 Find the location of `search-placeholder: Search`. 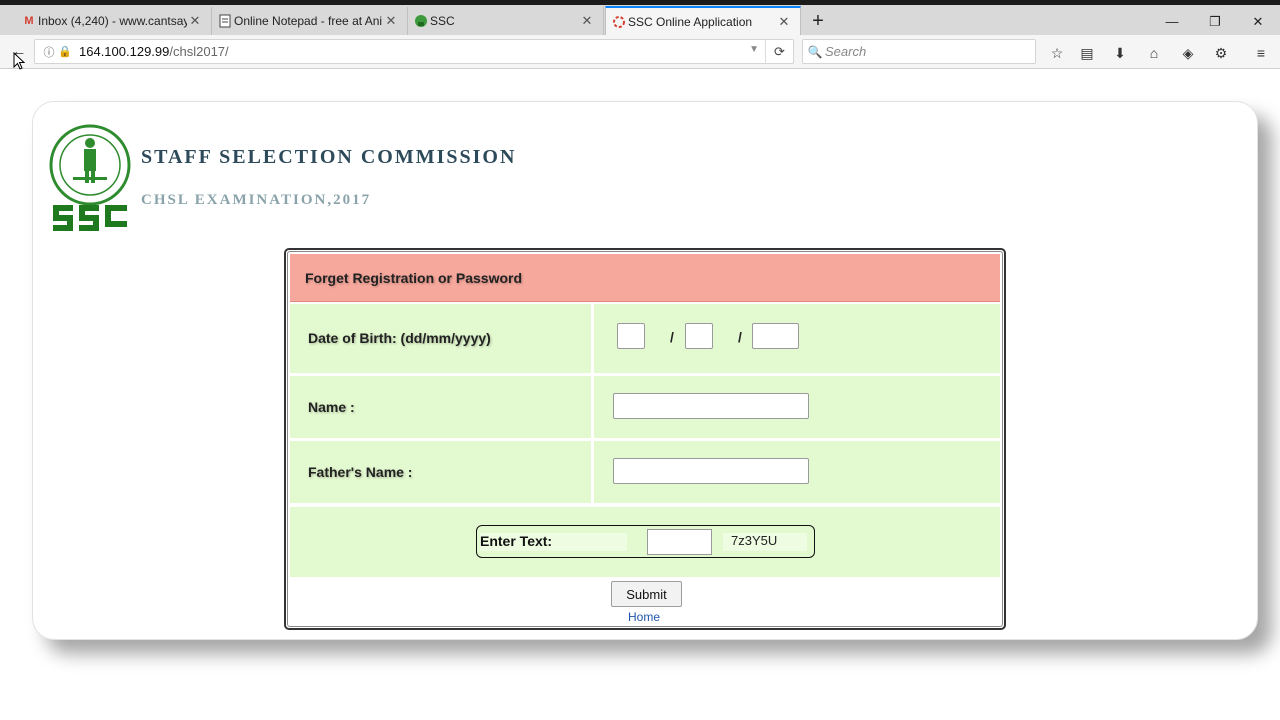

search-placeholder: Search is located at coordinates (846, 51).